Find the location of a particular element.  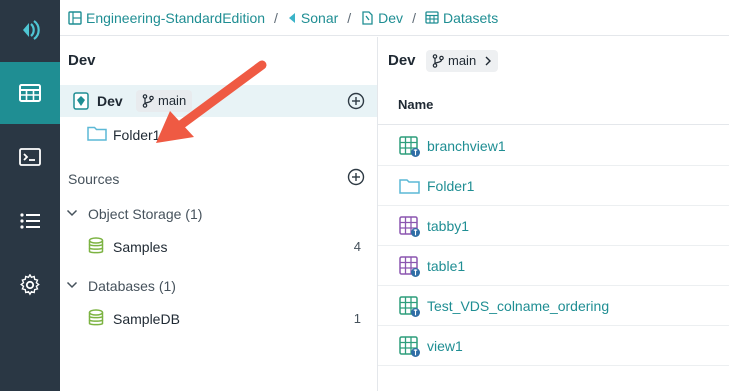

project-source-icon is located at coordinates (81, 101).